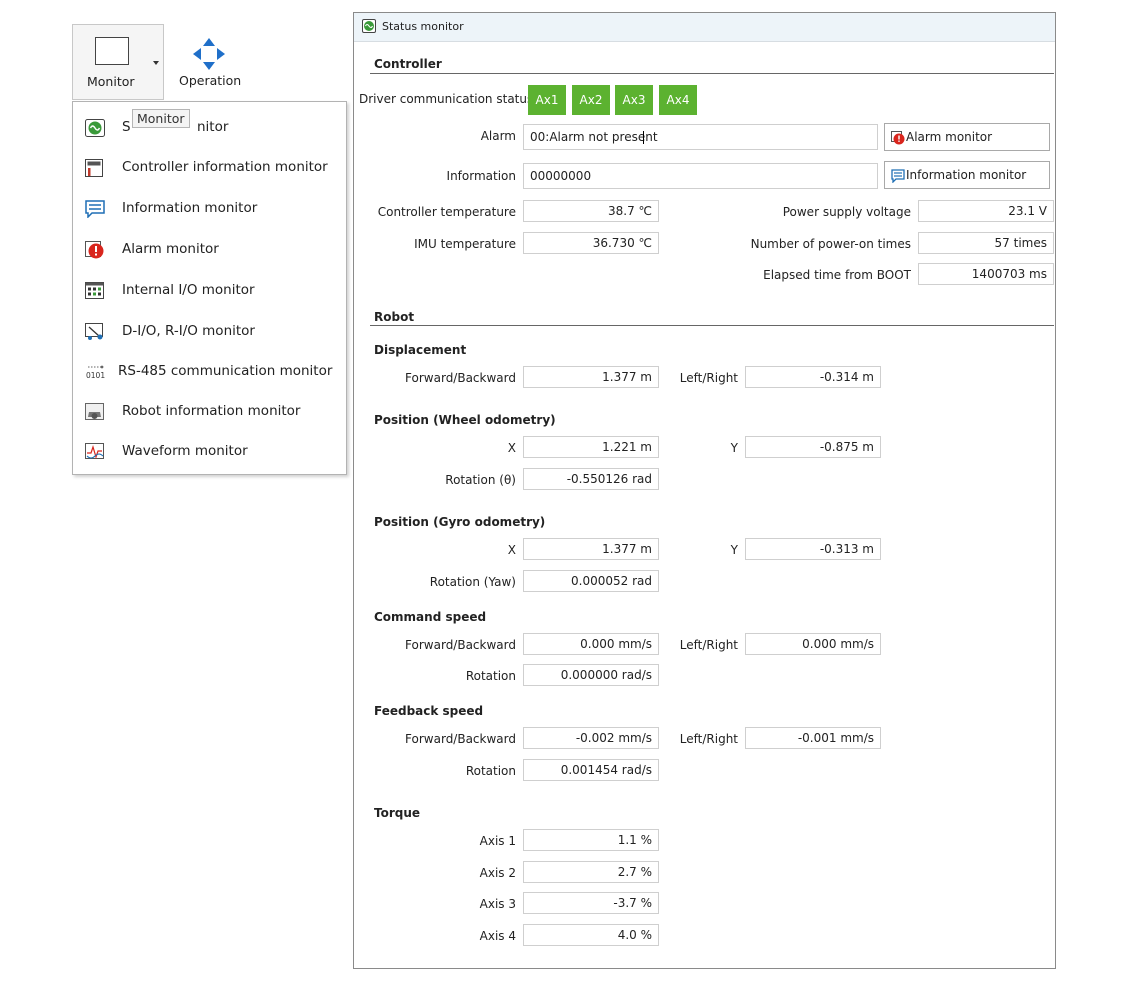 This screenshot has width=1127, height=984. I want to click on menu-item-label: Waveform monitor, so click(185, 451).